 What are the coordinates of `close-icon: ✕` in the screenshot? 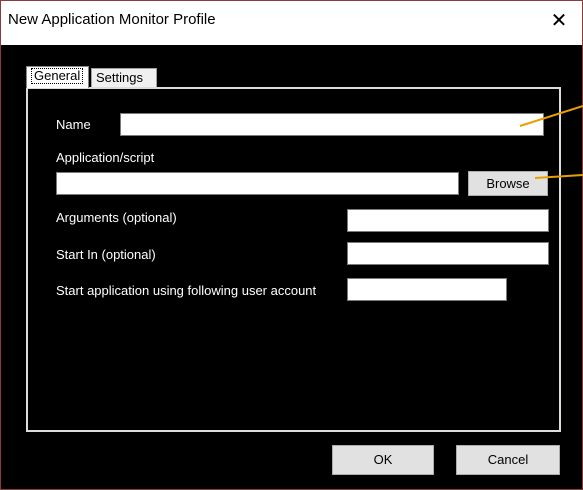 It's located at (559, 21).